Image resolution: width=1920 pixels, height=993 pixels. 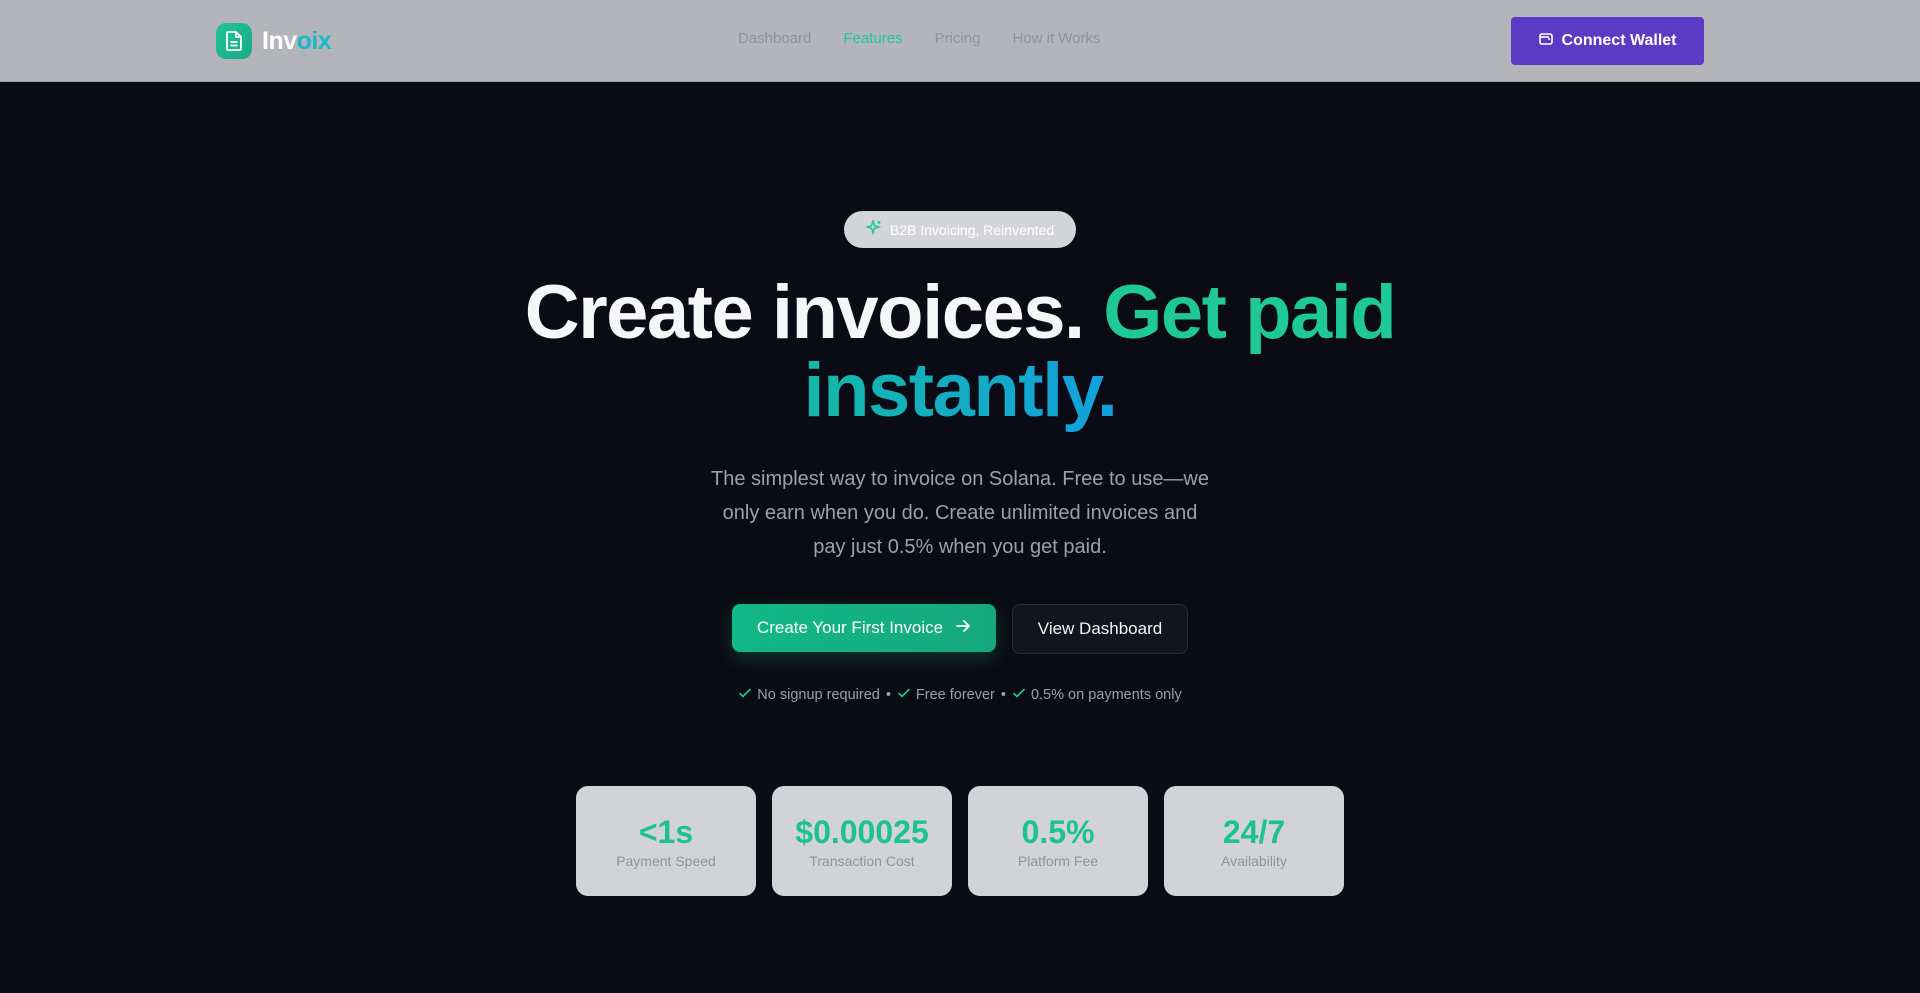 I want to click on check-item: 0.5% on payments only, so click(x=1097, y=695).